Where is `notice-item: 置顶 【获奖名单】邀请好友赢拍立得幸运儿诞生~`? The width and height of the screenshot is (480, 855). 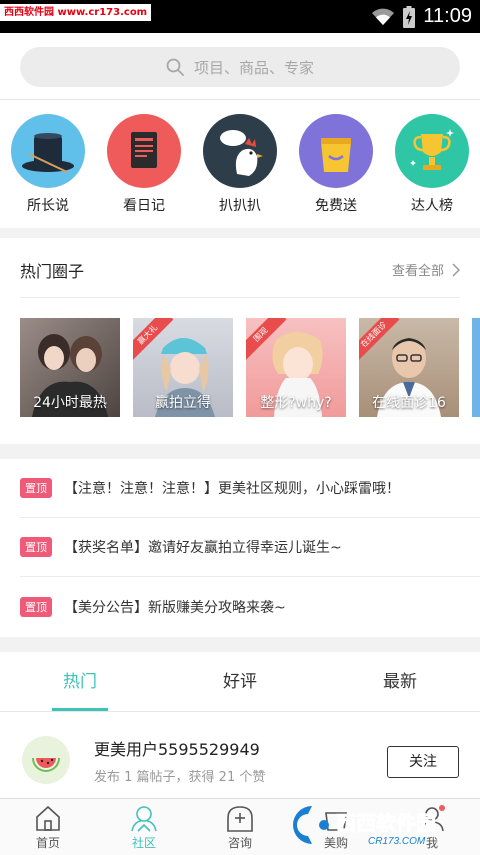
notice-item: 置顶 【获奖名单】邀请好友赢拍立得幸运儿诞生~ is located at coordinates (250, 547).